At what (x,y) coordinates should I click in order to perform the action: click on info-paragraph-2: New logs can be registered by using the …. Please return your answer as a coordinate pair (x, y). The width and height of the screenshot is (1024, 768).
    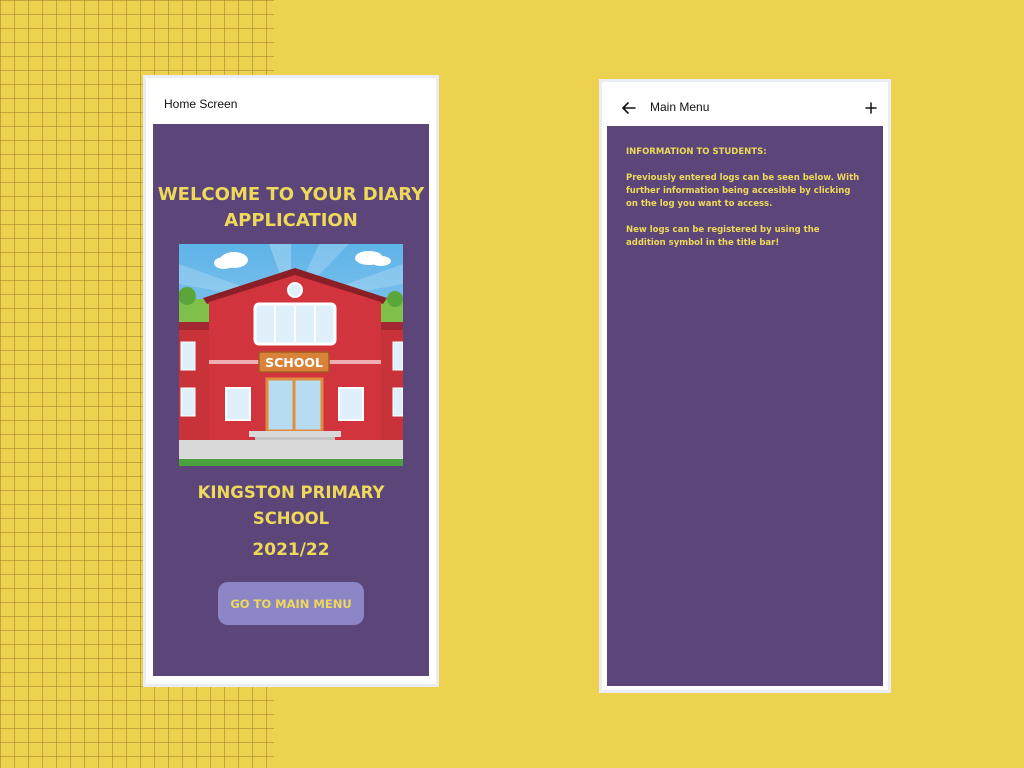
    Looking at the image, I should click on (723, 236).